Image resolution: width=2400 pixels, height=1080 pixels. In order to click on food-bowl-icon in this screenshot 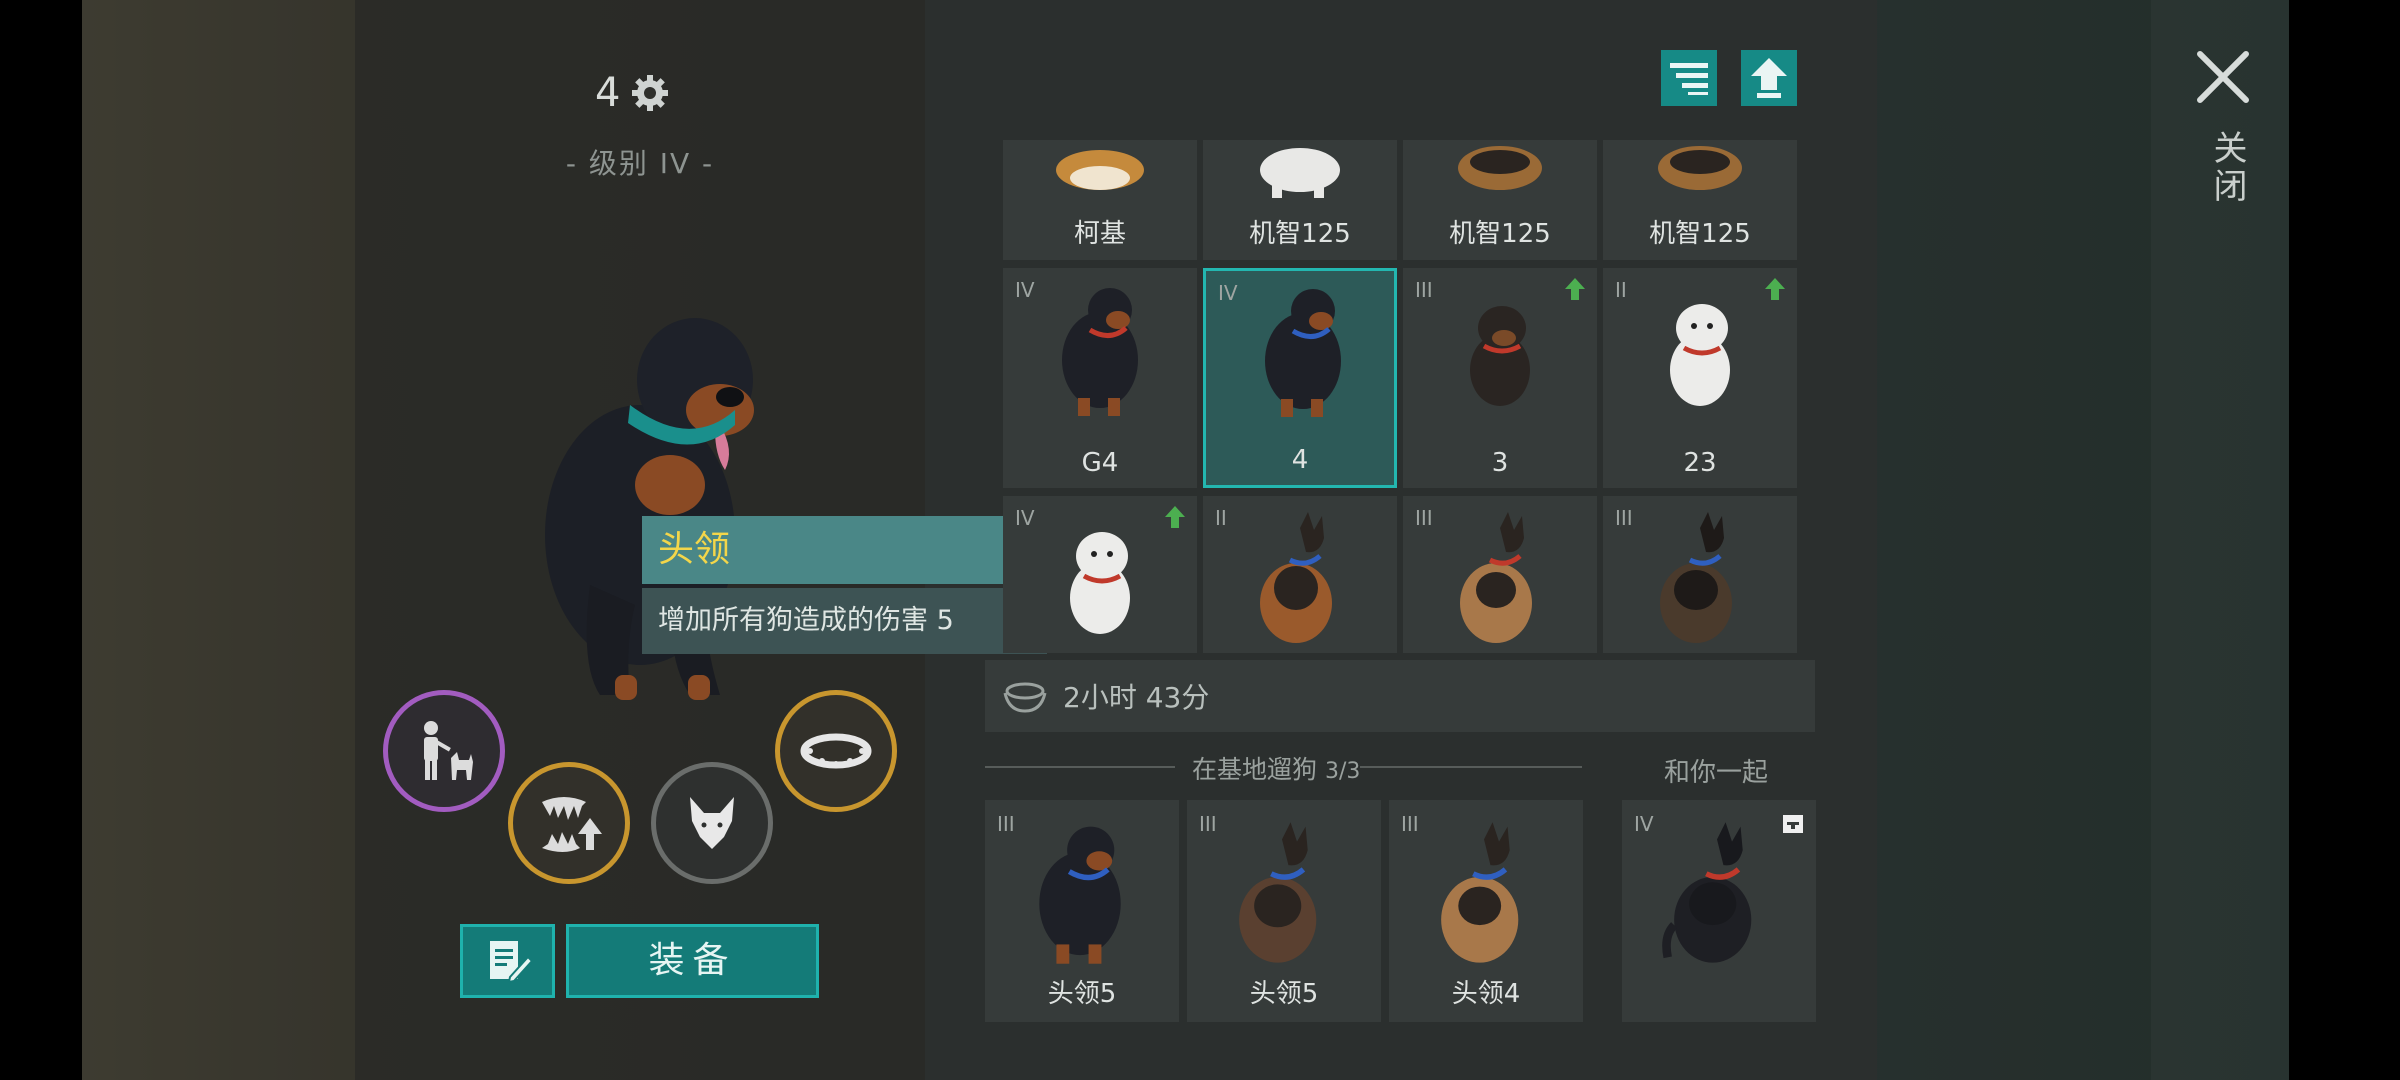, I will do `click(1025, 697)`.